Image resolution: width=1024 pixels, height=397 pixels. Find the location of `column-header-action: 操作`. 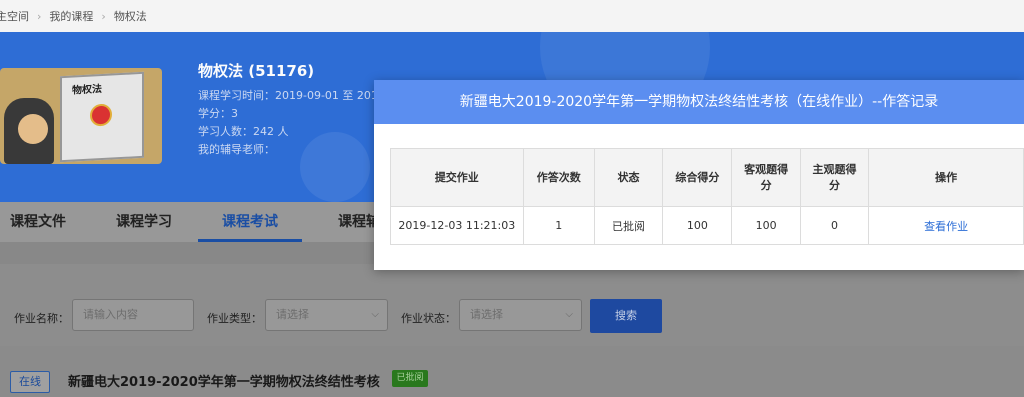

column-header-action: 操作 is located at coordinates (946, 177).